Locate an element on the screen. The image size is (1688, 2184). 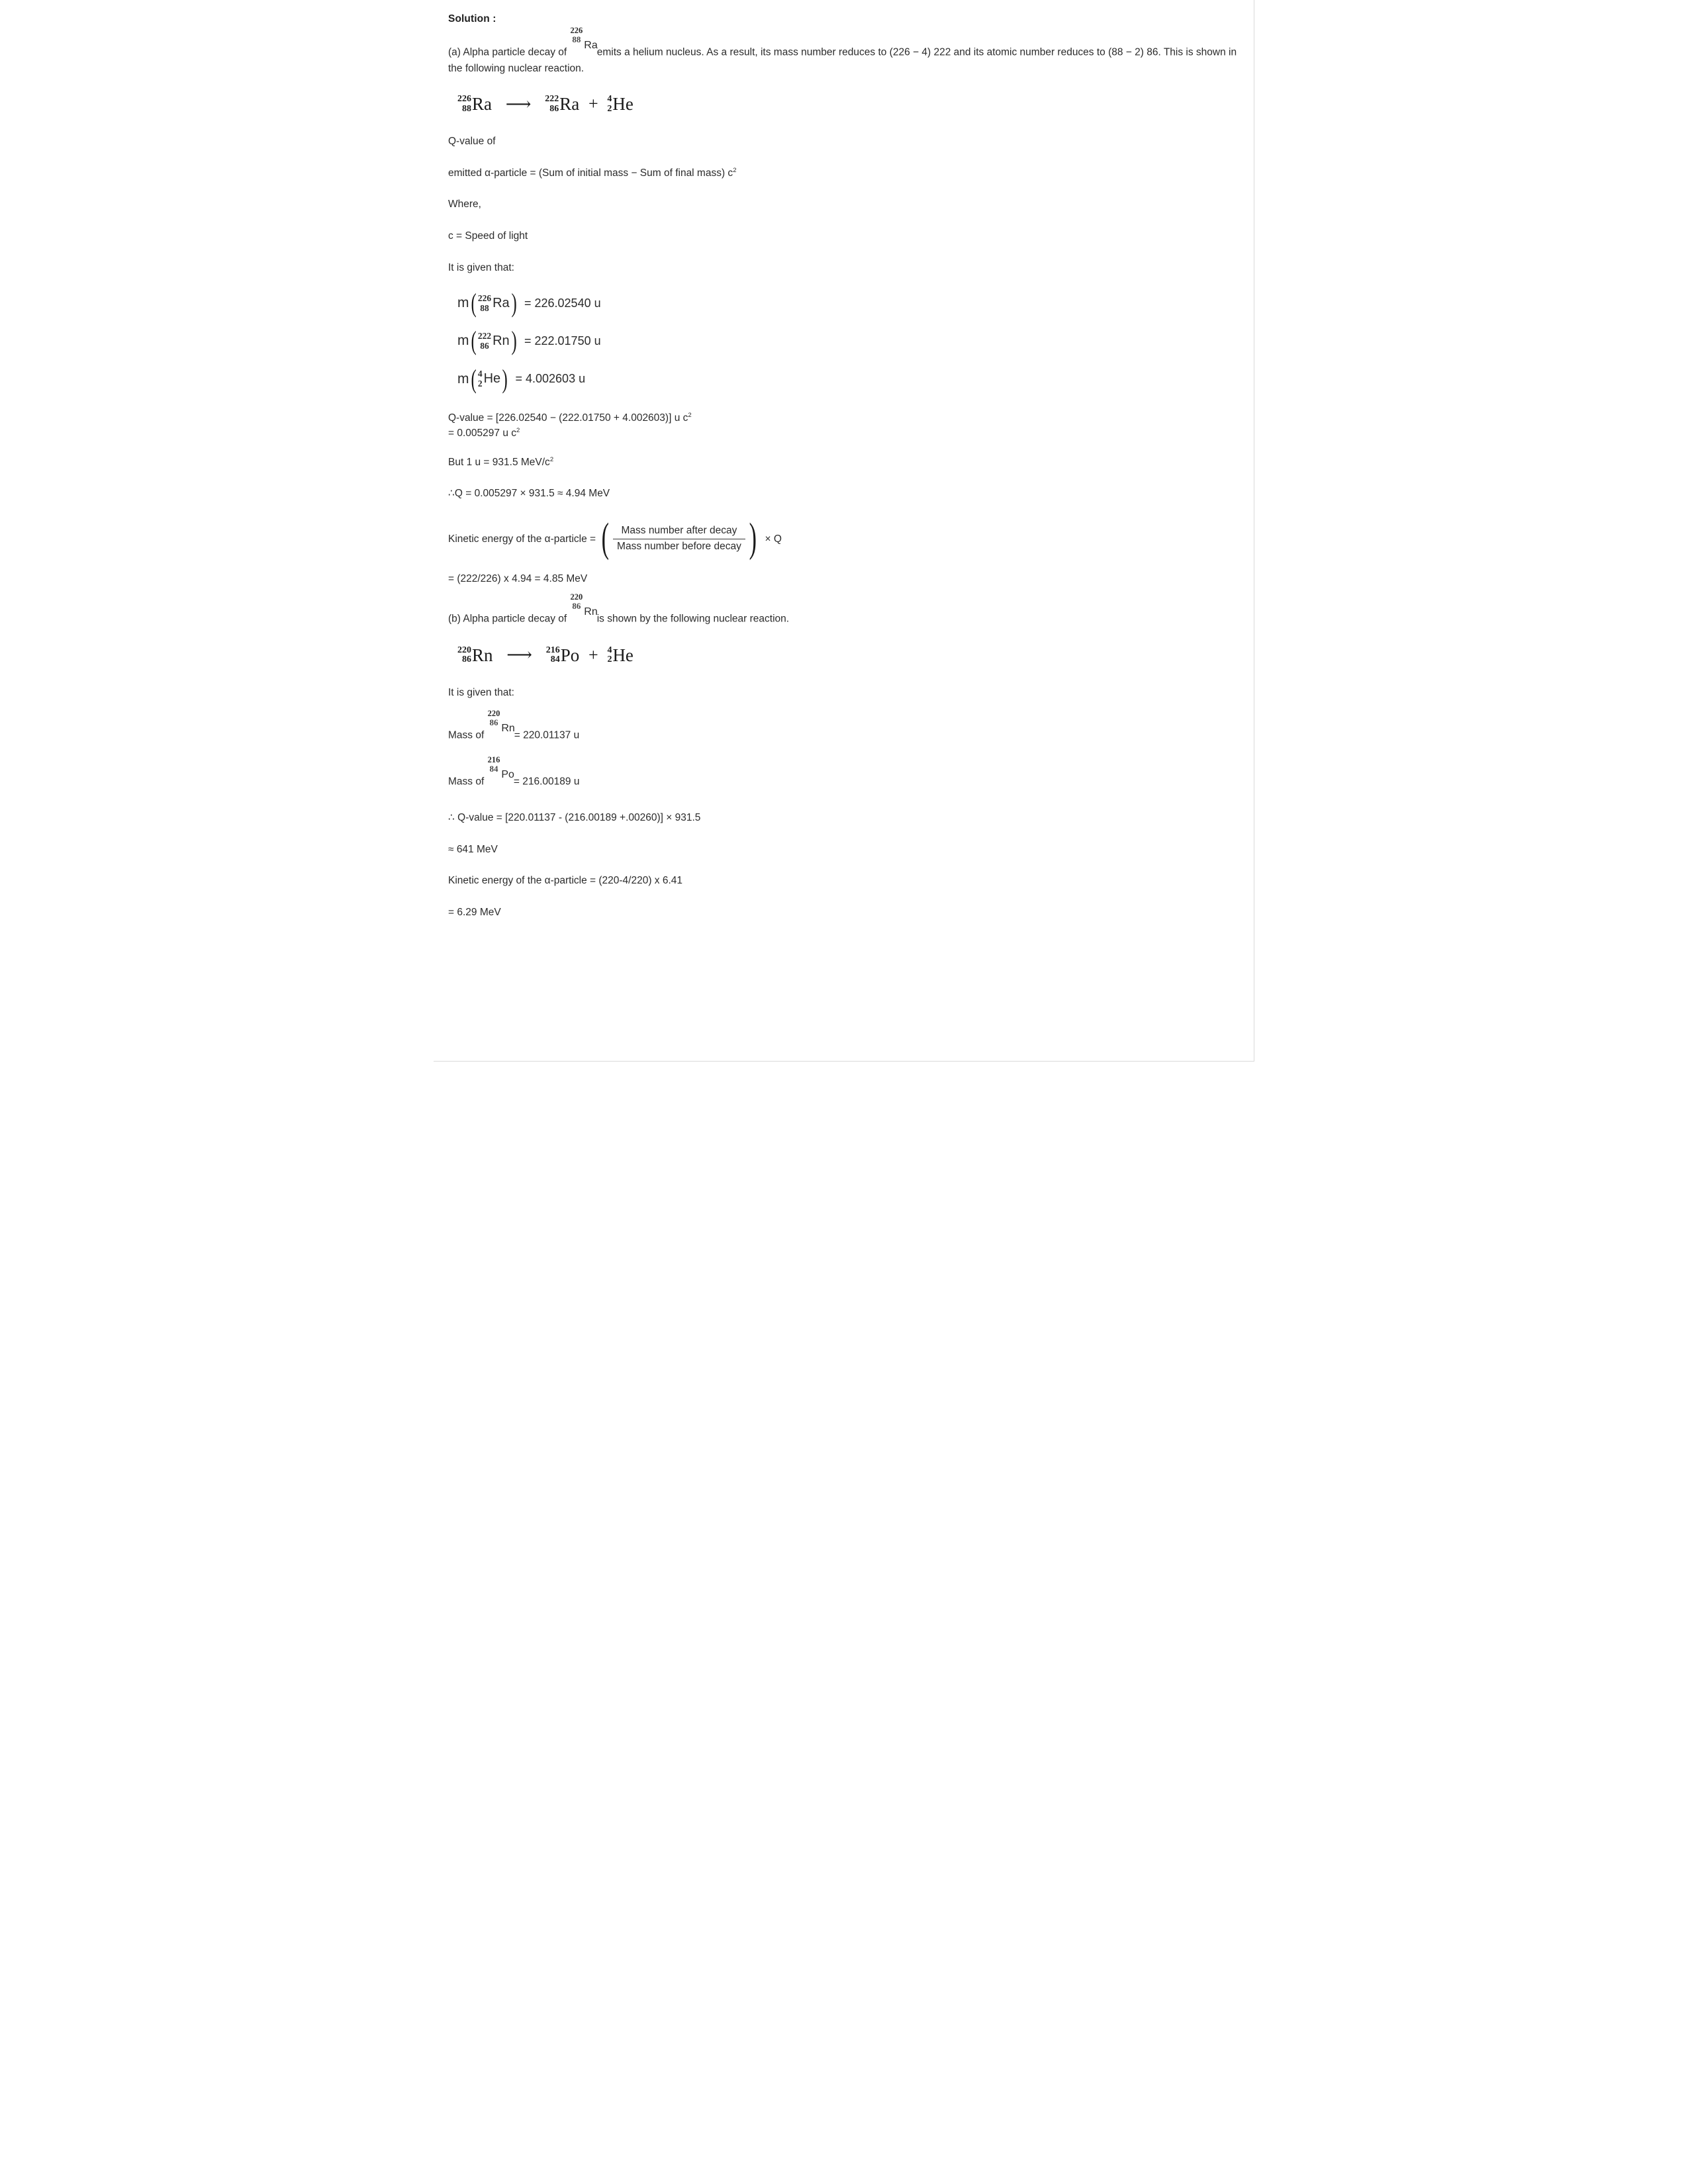
kinetic-energy-label: Kinetic energy of the α-particle = is located at coordinates (522, 539).